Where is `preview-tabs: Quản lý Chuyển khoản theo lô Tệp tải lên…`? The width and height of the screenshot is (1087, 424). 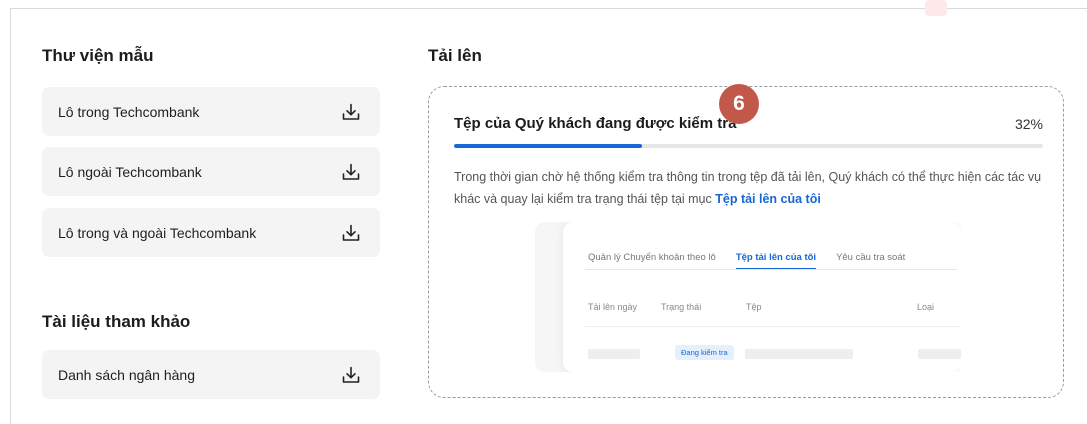 preview-tabs: Quản lý Chuyển khoản theo lô Tệp tải lên… is located at coordinates (746, 261).